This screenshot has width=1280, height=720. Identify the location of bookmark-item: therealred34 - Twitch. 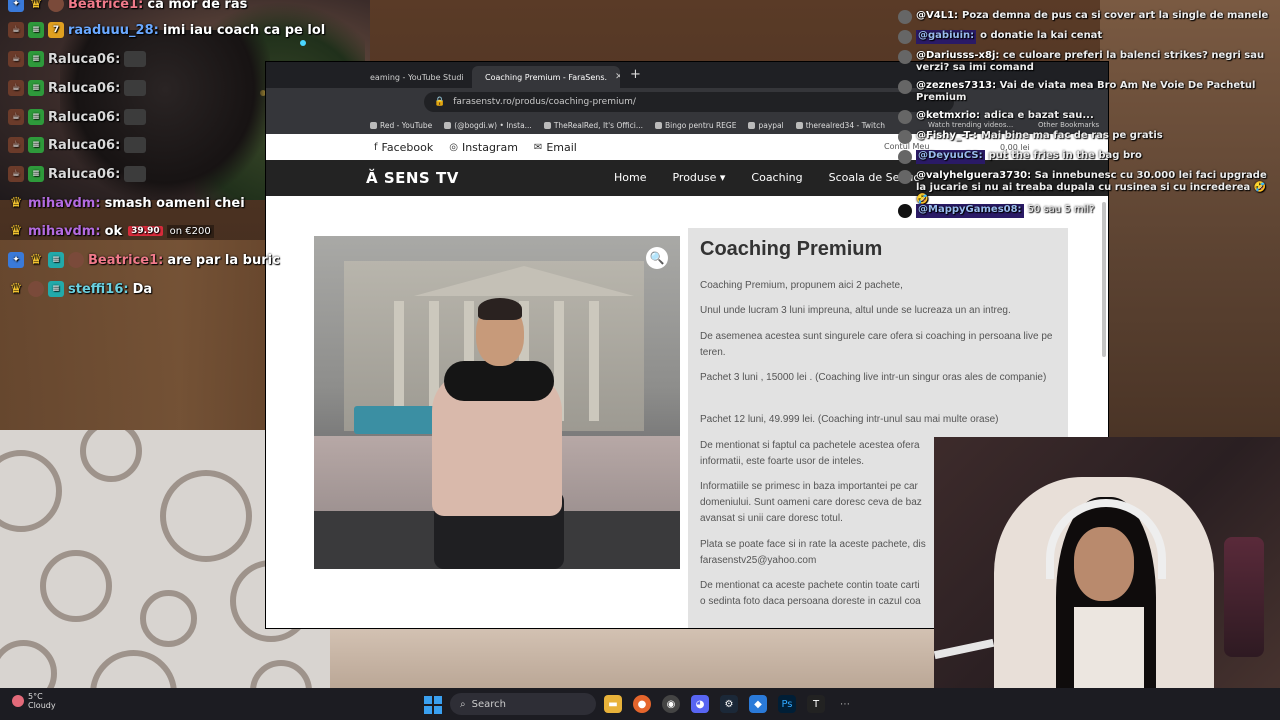
(840, 125).